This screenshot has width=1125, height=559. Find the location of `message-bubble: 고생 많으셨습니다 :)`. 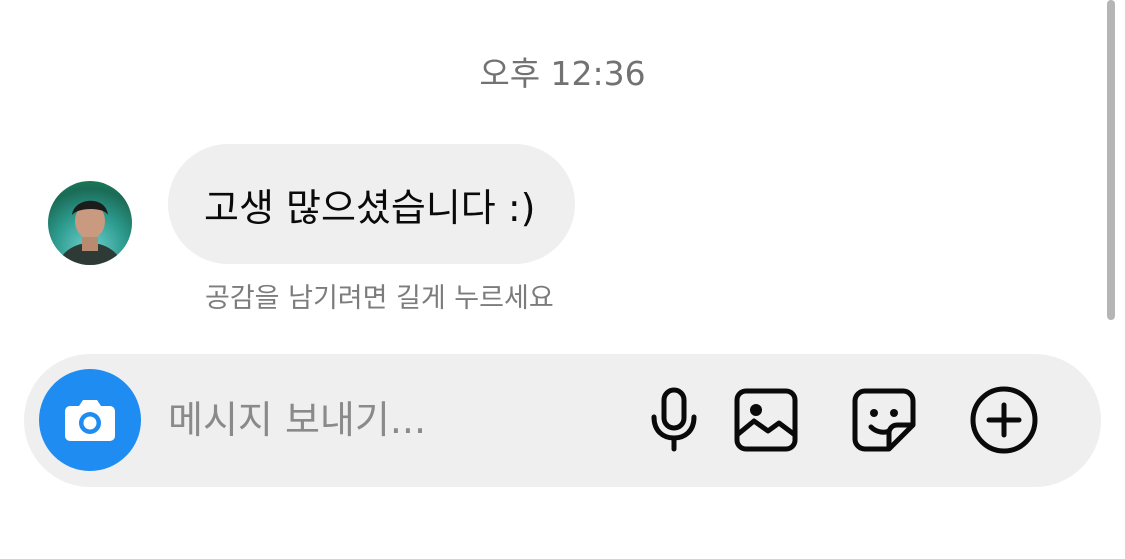

message-bubble: 고생 많으셨습니다 :) is located at coordinates (372, 204).